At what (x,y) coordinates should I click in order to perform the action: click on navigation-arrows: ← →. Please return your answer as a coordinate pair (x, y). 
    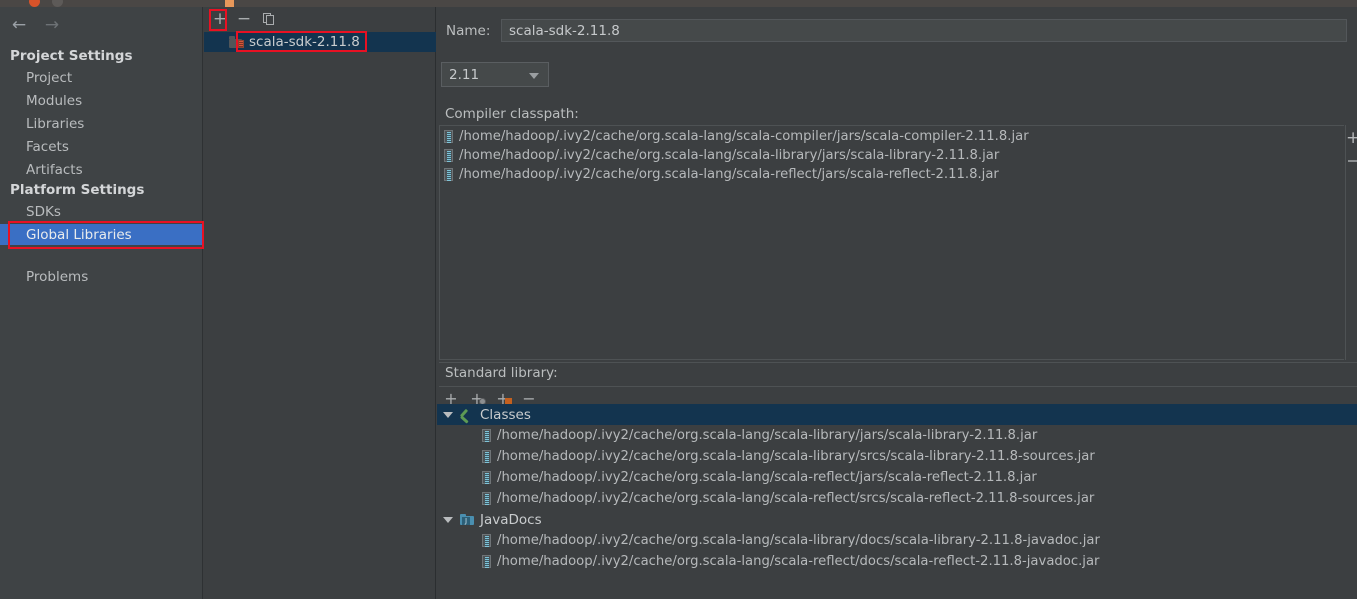
    Looking at the image, I should click on (101, 25).